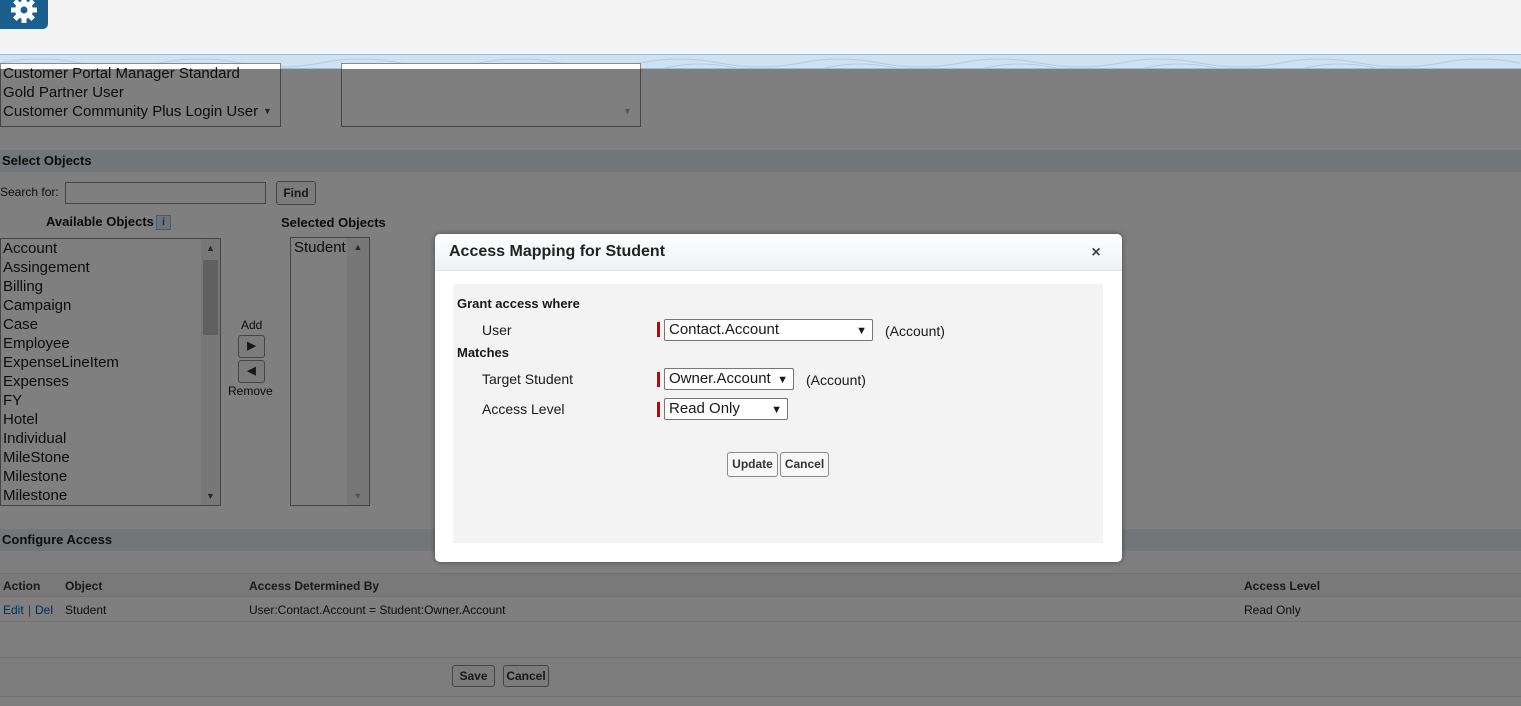 The width and height of the screenshot is (1521, 706). Describe the element at coordinates (804, 464) in the screenshot. I see `dialog-cancel-button: Cancel` at that location.